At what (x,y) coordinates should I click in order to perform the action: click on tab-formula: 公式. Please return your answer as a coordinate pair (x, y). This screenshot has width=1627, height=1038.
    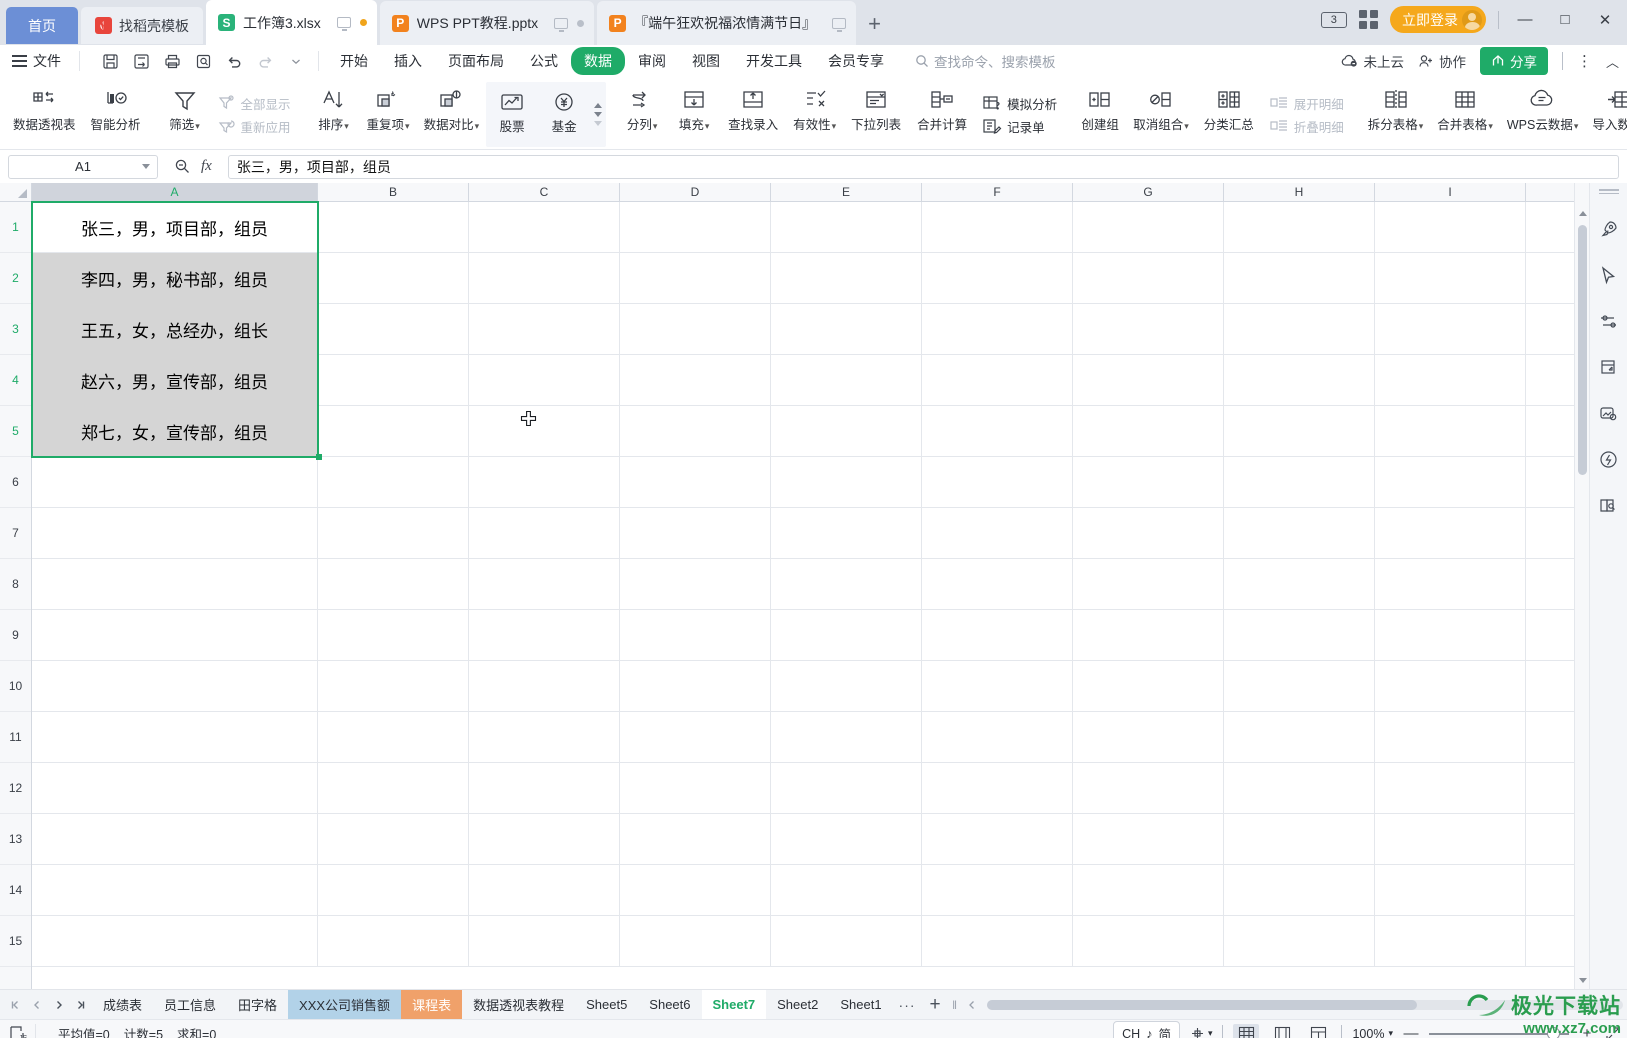
    Looking at the image, I should click on (544, 61).